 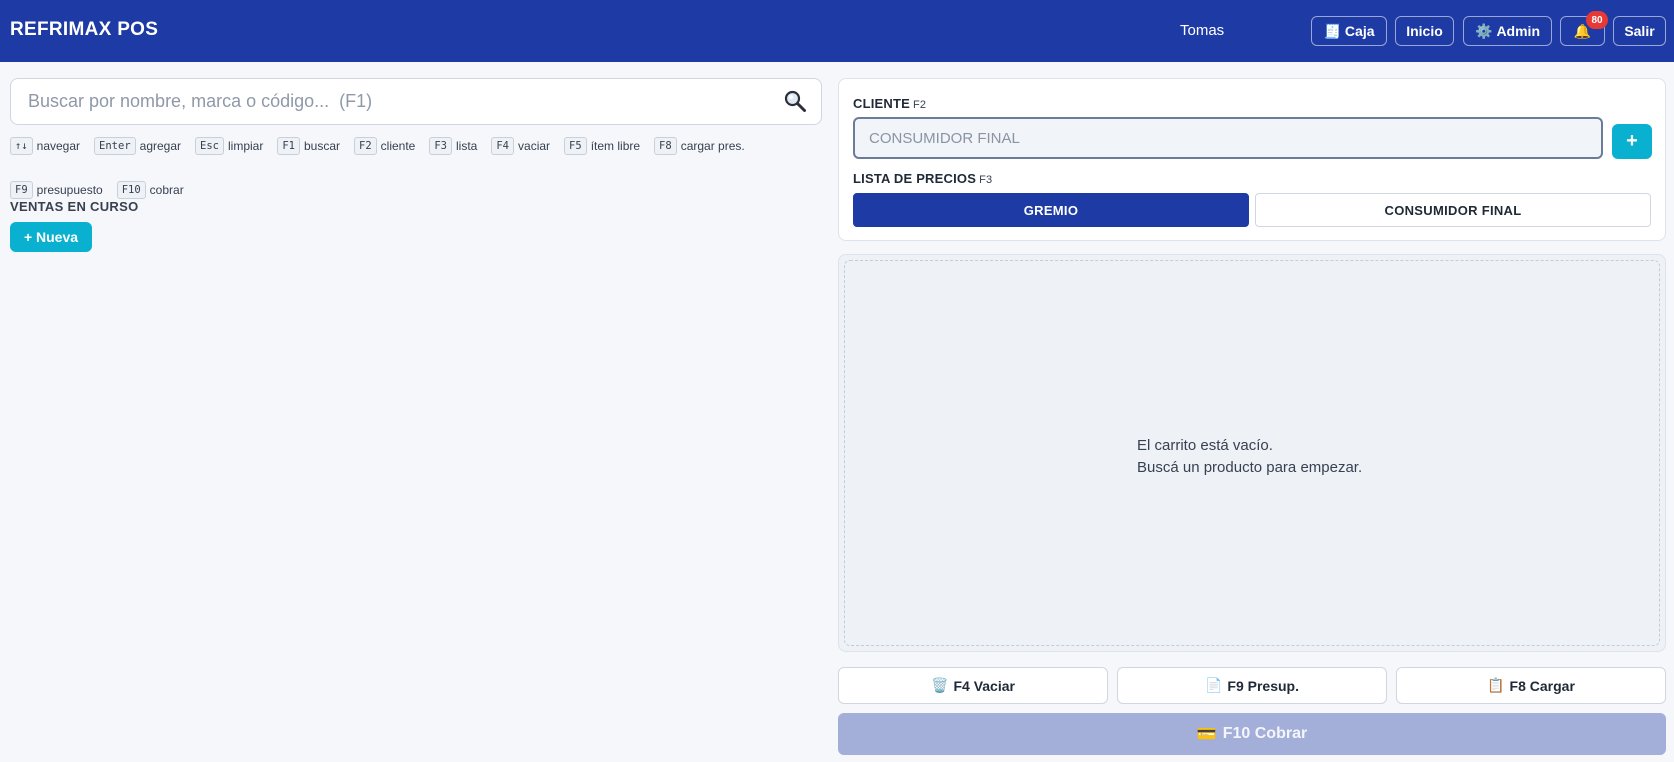 I want to click on shortcut-item: F5 ítem libre, so click(x=602, y=146).